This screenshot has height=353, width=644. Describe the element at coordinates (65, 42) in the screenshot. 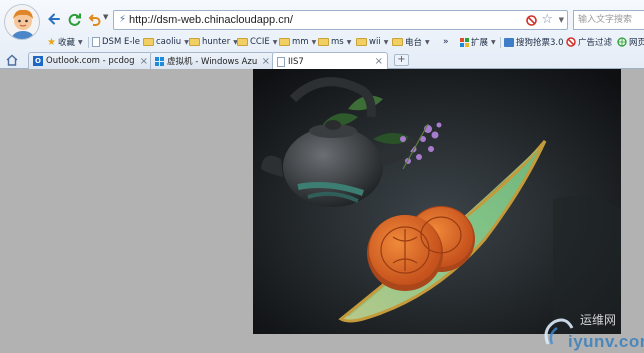

I see `favorites-menu: ★ 收藏 ▼` at that location.